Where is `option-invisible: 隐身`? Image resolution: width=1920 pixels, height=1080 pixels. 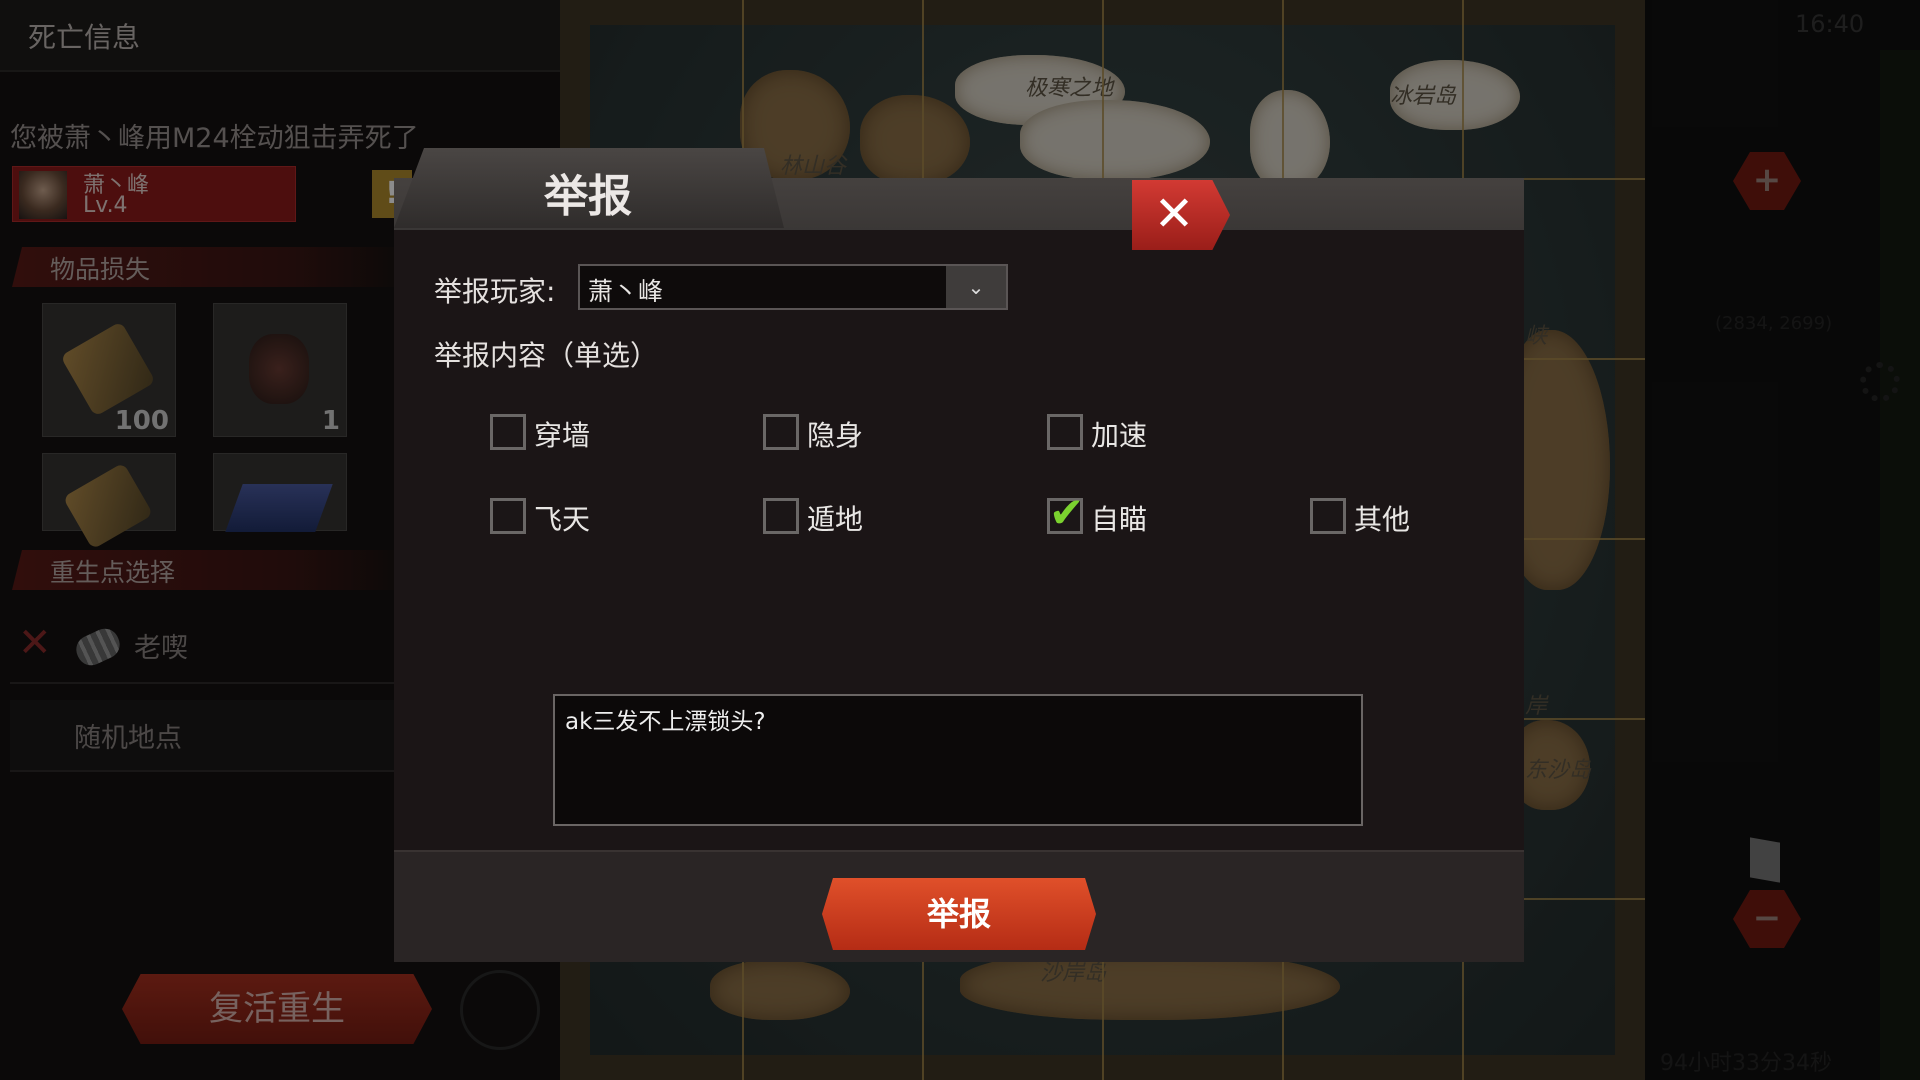 option-invisible: 隐身 is located at coordinates (838, 433).